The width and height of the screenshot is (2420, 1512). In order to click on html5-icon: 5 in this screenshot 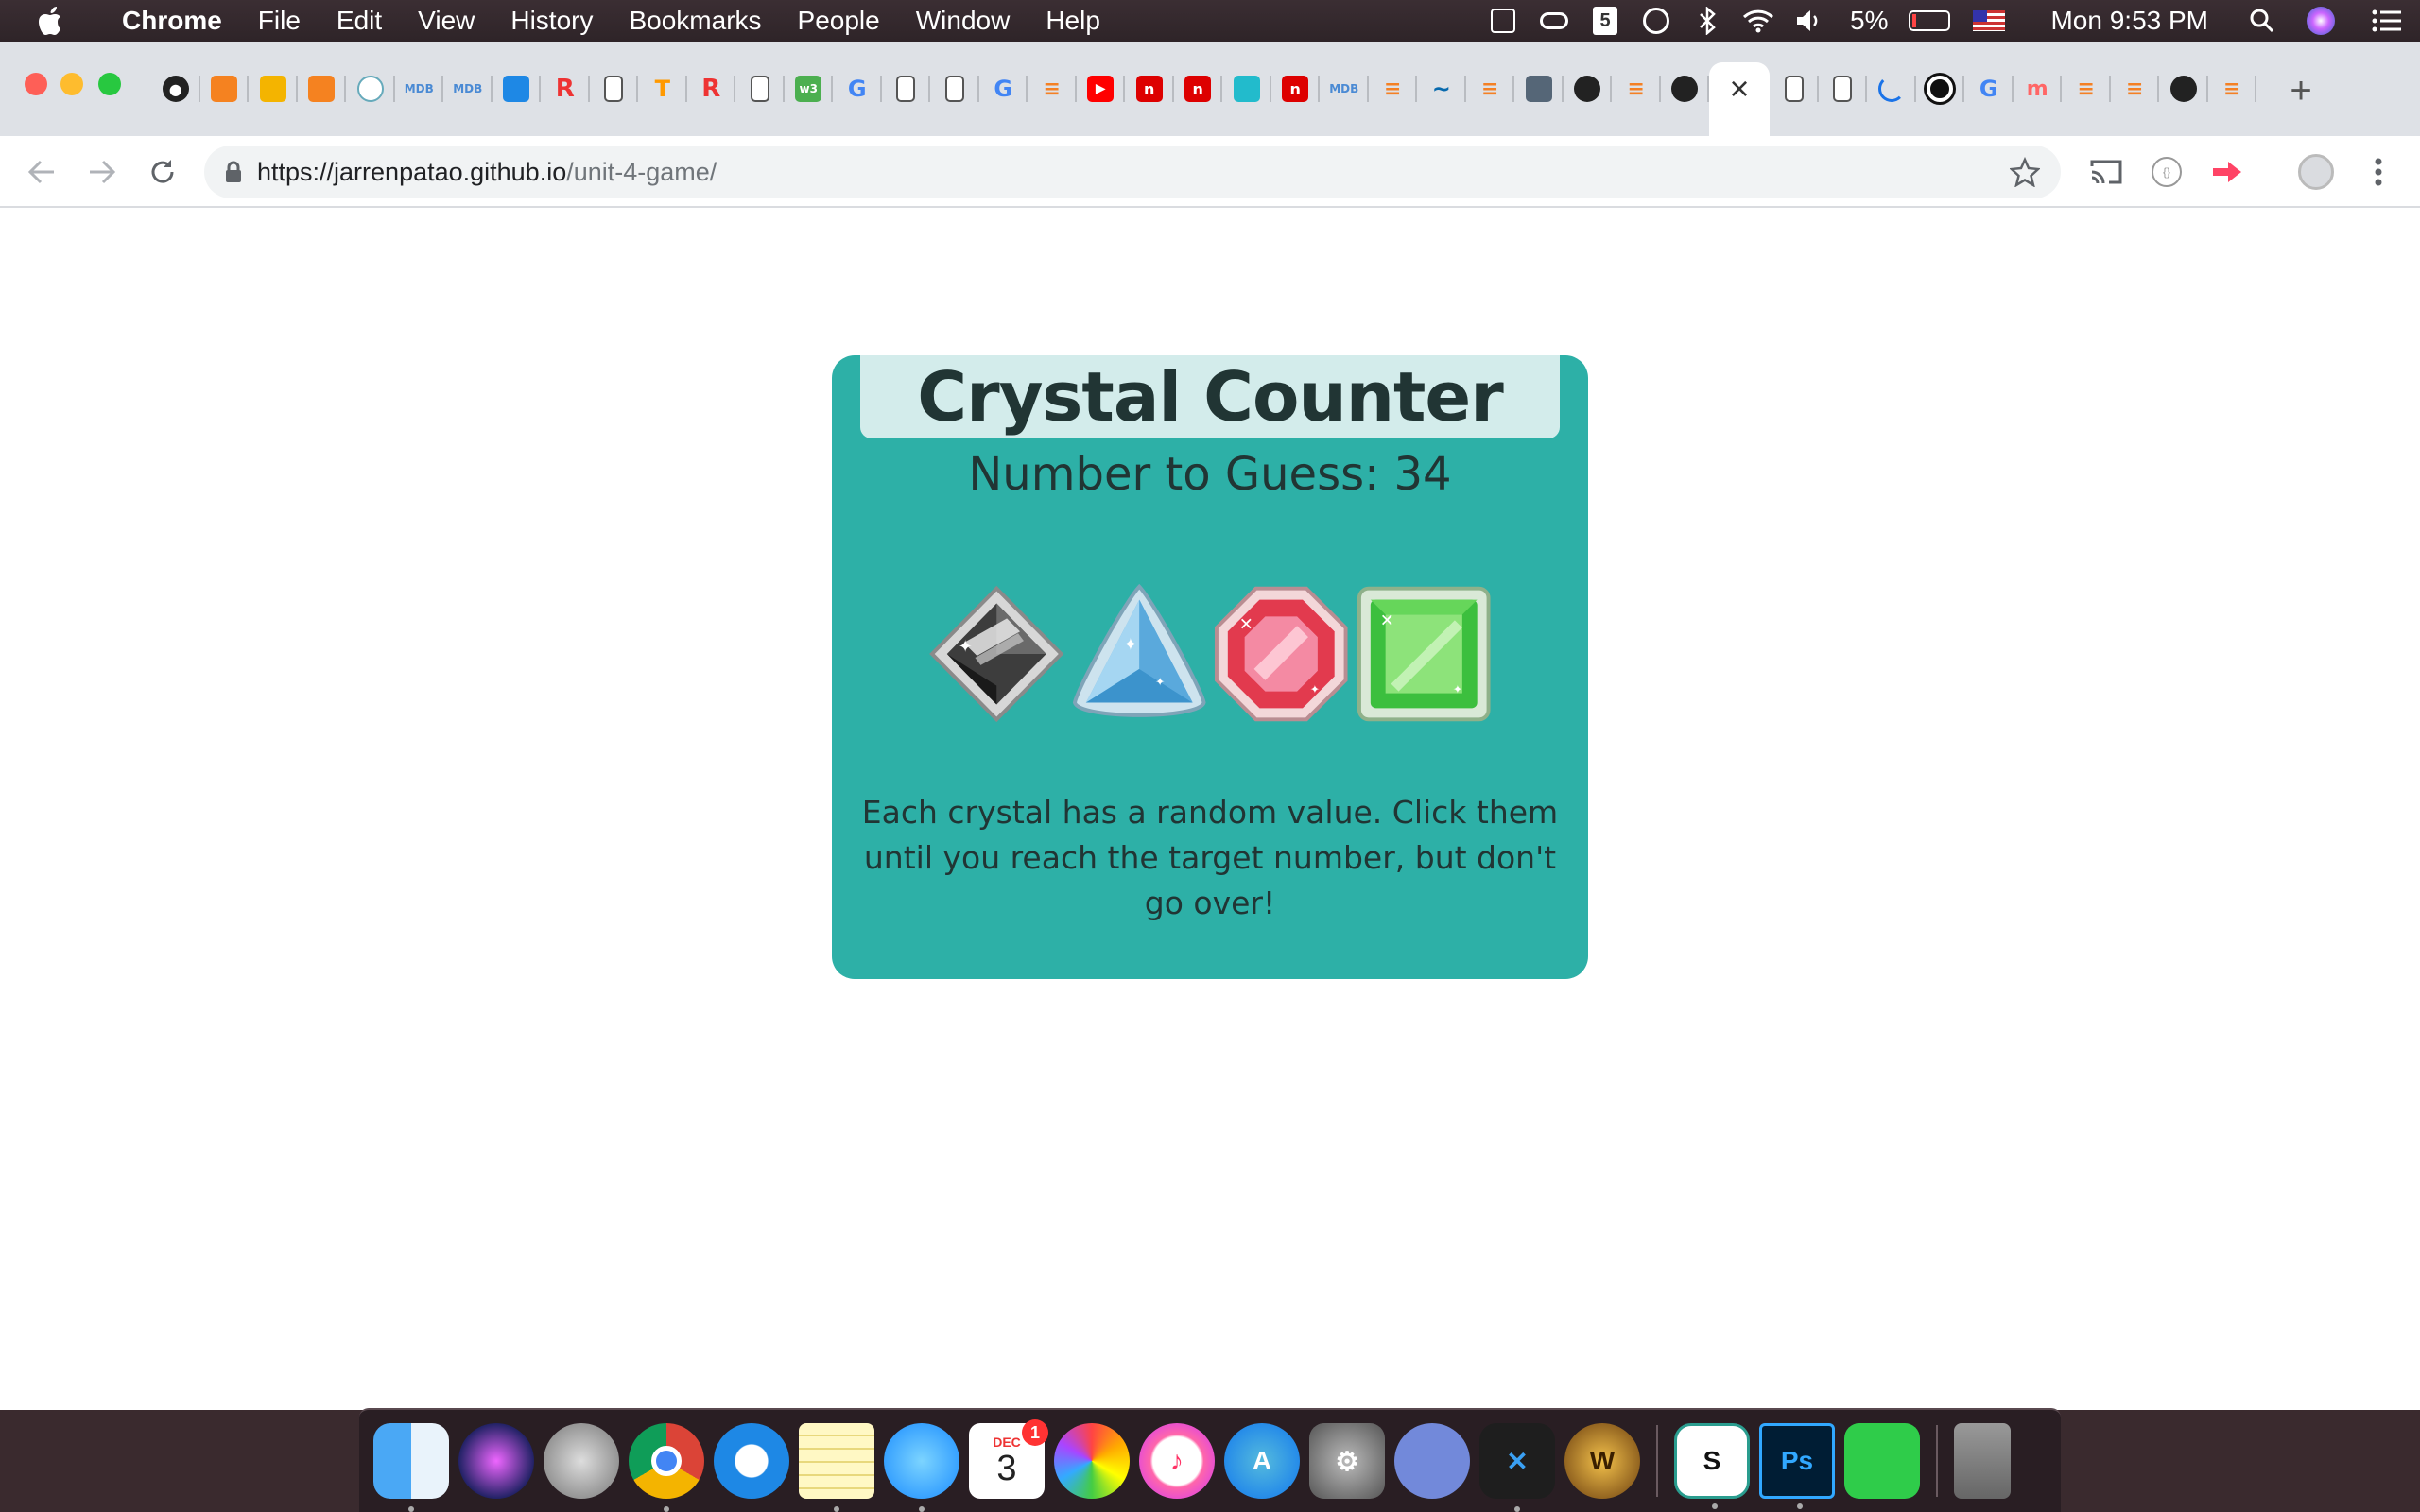, I will do `click(1605, 21)`.